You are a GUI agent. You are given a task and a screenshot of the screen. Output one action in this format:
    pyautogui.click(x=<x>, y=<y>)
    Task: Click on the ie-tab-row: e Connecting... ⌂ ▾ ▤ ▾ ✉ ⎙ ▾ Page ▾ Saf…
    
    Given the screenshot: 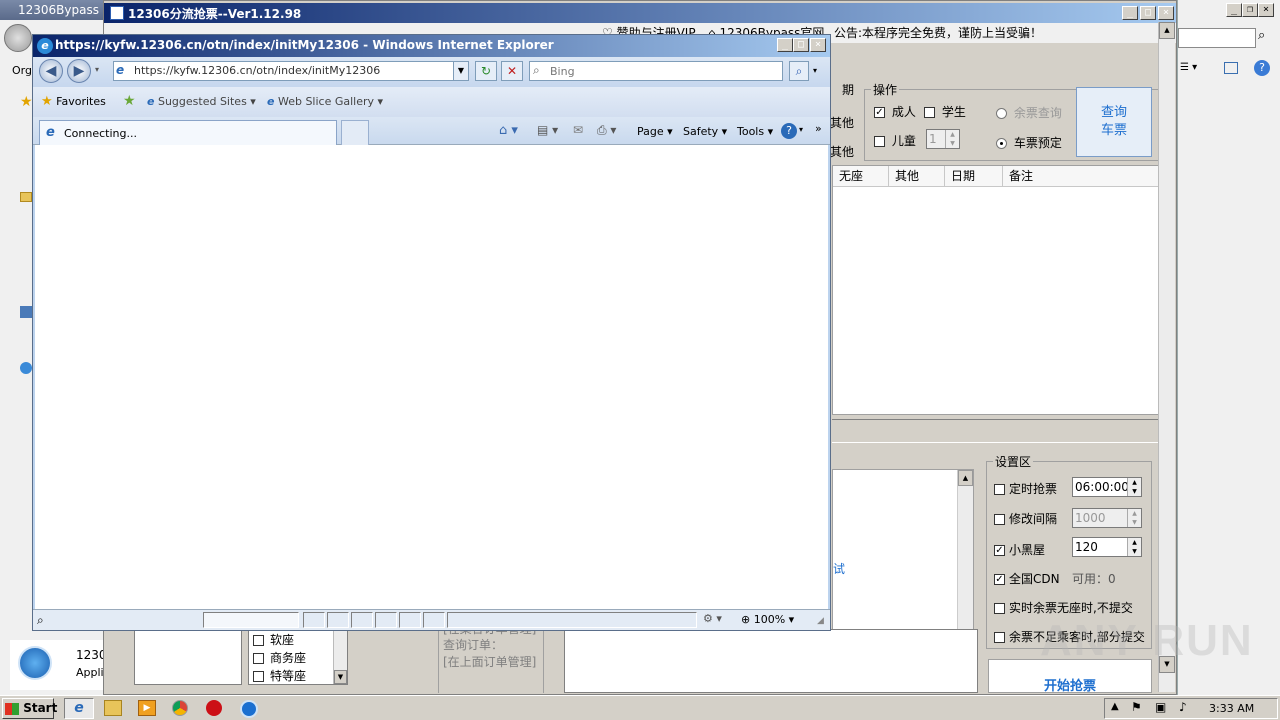 What is the action you would take?
    pyautogui.click(x=431, y=131)
    